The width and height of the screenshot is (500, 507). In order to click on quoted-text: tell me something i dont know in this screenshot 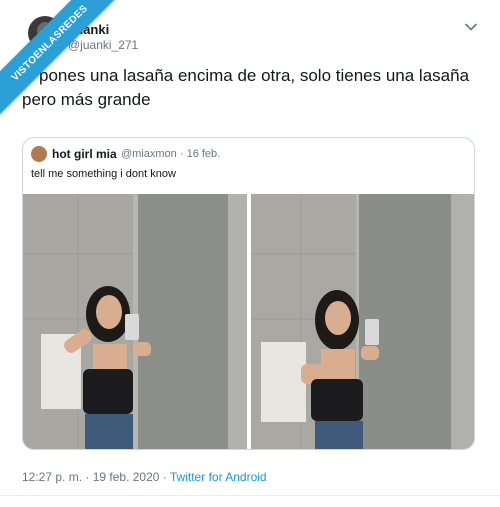, I will do `click(103, 174)`.